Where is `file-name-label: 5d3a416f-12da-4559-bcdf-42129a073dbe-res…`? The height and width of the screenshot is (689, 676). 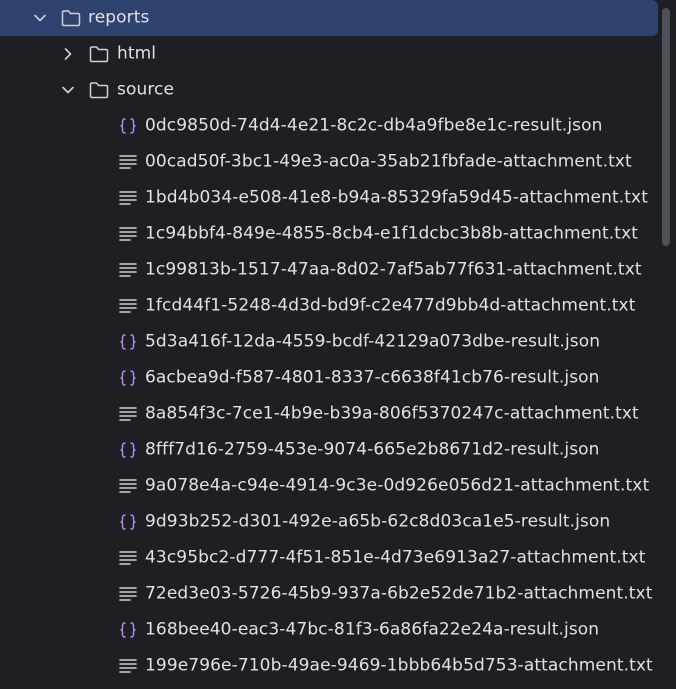 file-name-label: 5d3a416f-12da-4559-bcdf-42129a073dbe-res… is located at coordinates (373, 341).